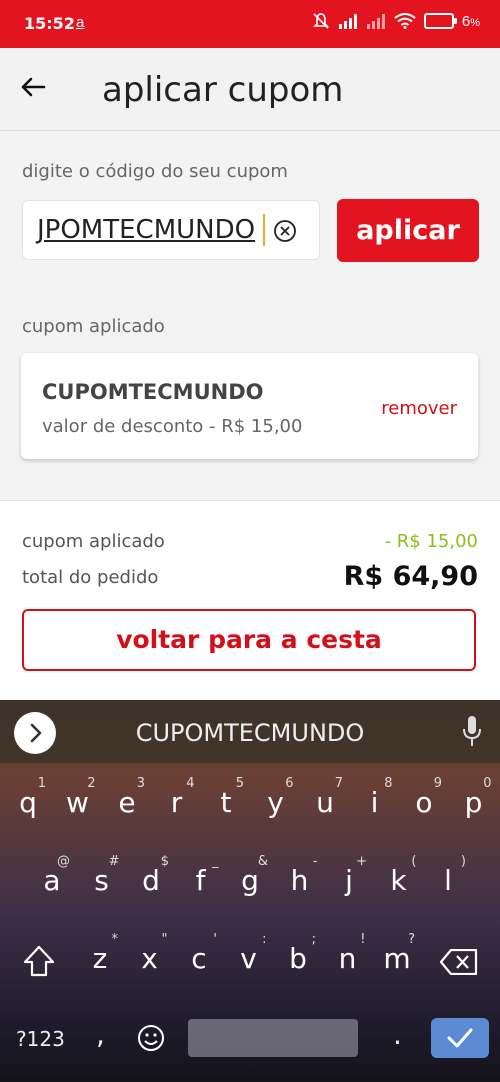 This screenshot has height=1082, width=500. Describe the element at coordinates (40, 1039) in the screenshot. I see `symbols-key: ?123` at that location.